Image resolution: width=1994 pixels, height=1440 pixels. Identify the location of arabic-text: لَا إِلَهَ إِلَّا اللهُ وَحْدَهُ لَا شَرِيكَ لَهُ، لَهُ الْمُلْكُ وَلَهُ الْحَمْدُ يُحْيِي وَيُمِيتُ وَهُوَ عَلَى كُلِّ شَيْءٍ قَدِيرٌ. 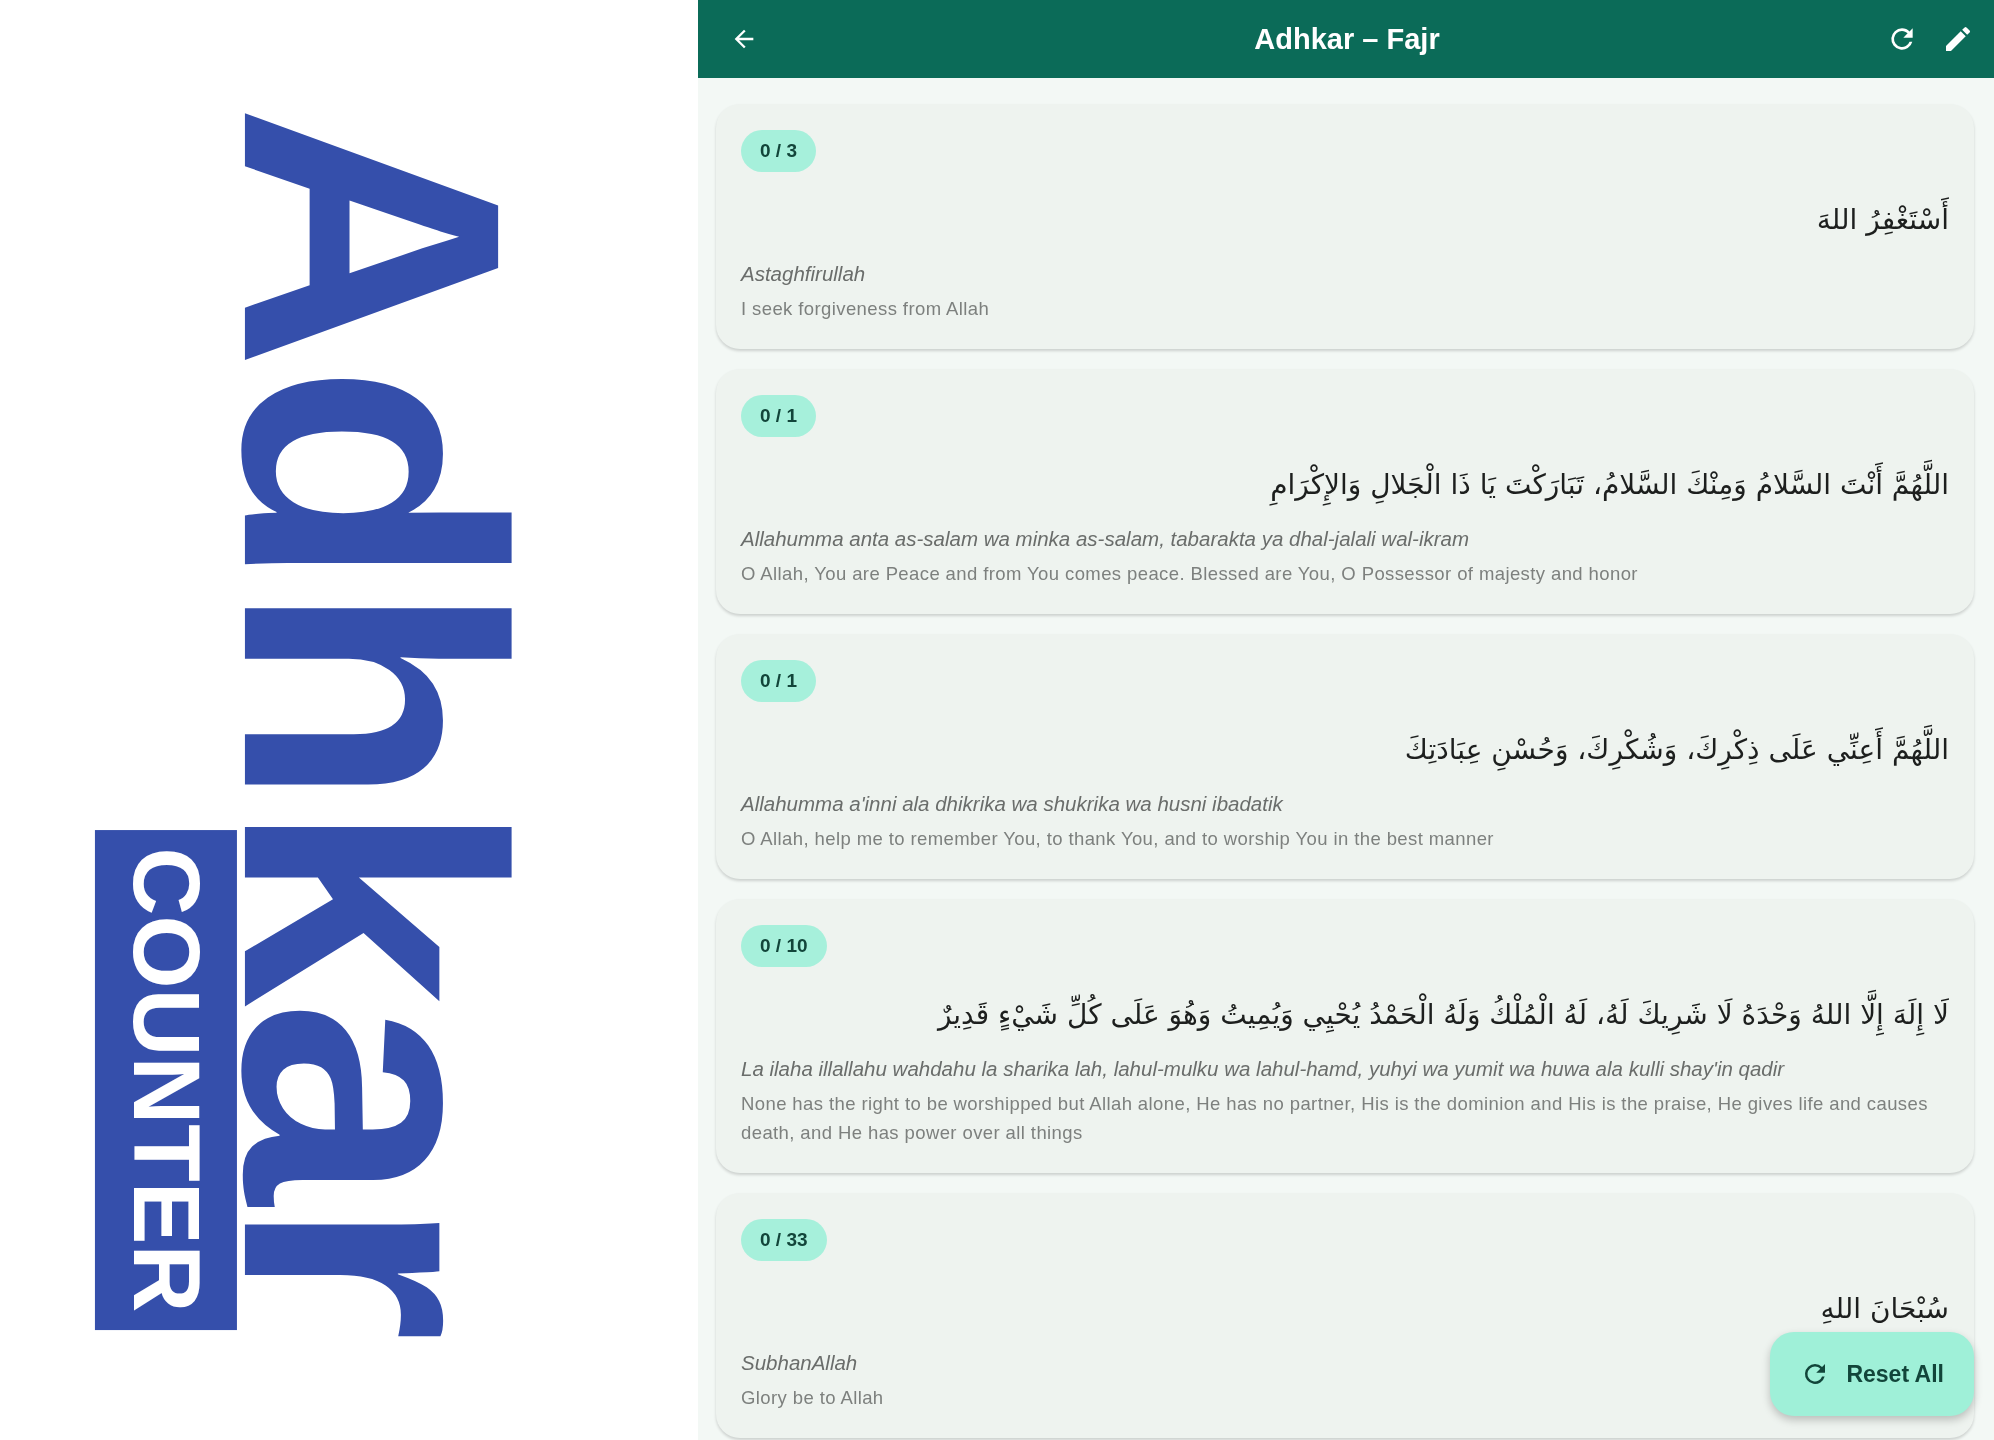
(1443, 1015).